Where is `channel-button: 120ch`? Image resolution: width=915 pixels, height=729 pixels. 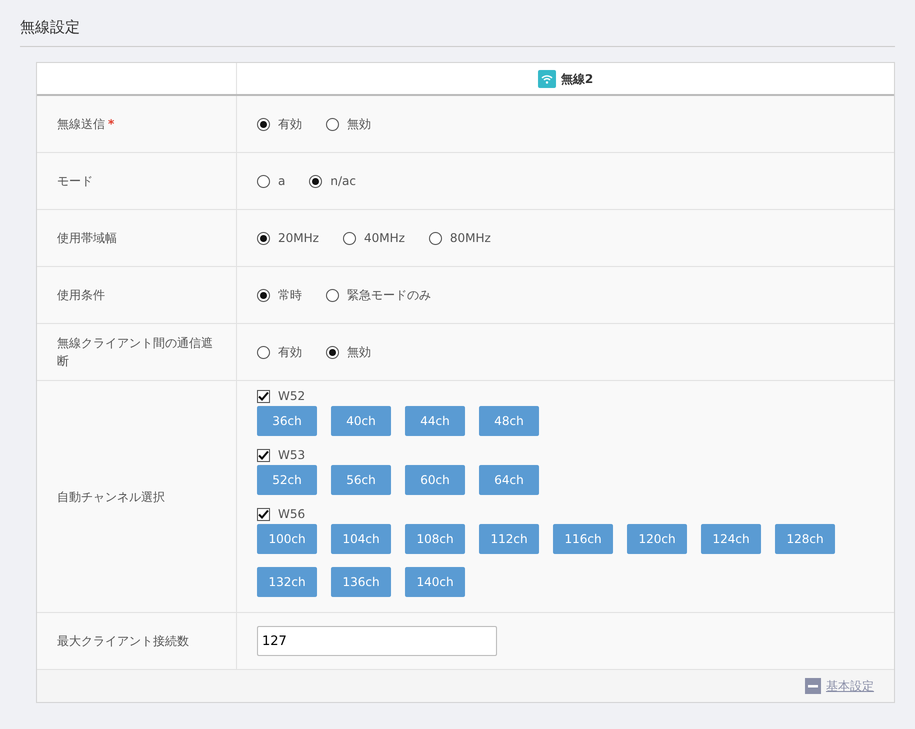 channel-button: 120ch is located at coordinates (657, 539).